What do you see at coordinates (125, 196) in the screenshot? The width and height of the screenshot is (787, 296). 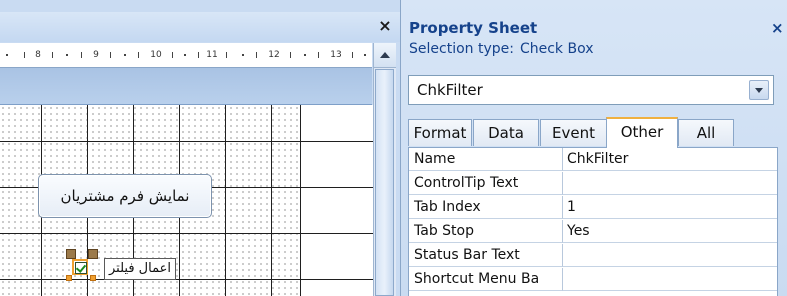 I see `show-customer-form-button: نمایش فرم مشتریان` at bounding box center [125, 196].